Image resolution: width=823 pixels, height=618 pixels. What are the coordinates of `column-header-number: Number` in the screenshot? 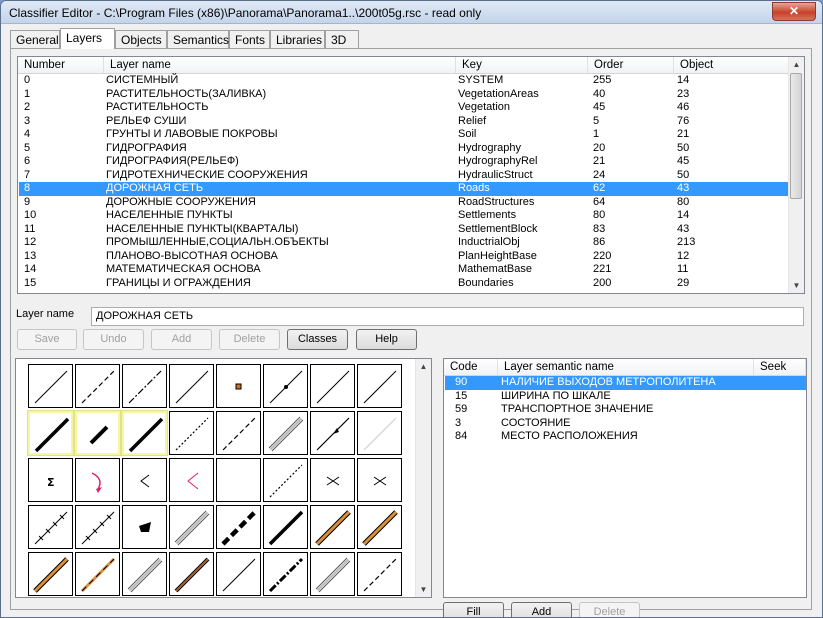 It's located at (61, 65).